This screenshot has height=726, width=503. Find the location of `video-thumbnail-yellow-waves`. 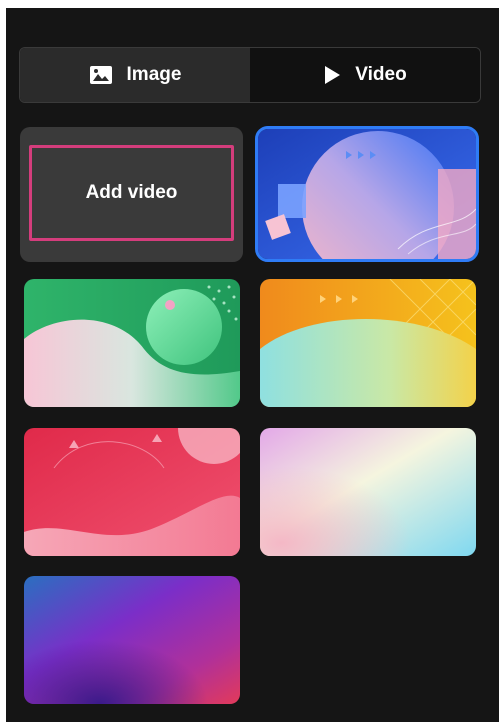

video-thumbnail-yellow-waves is located at coordinates (368, 343).